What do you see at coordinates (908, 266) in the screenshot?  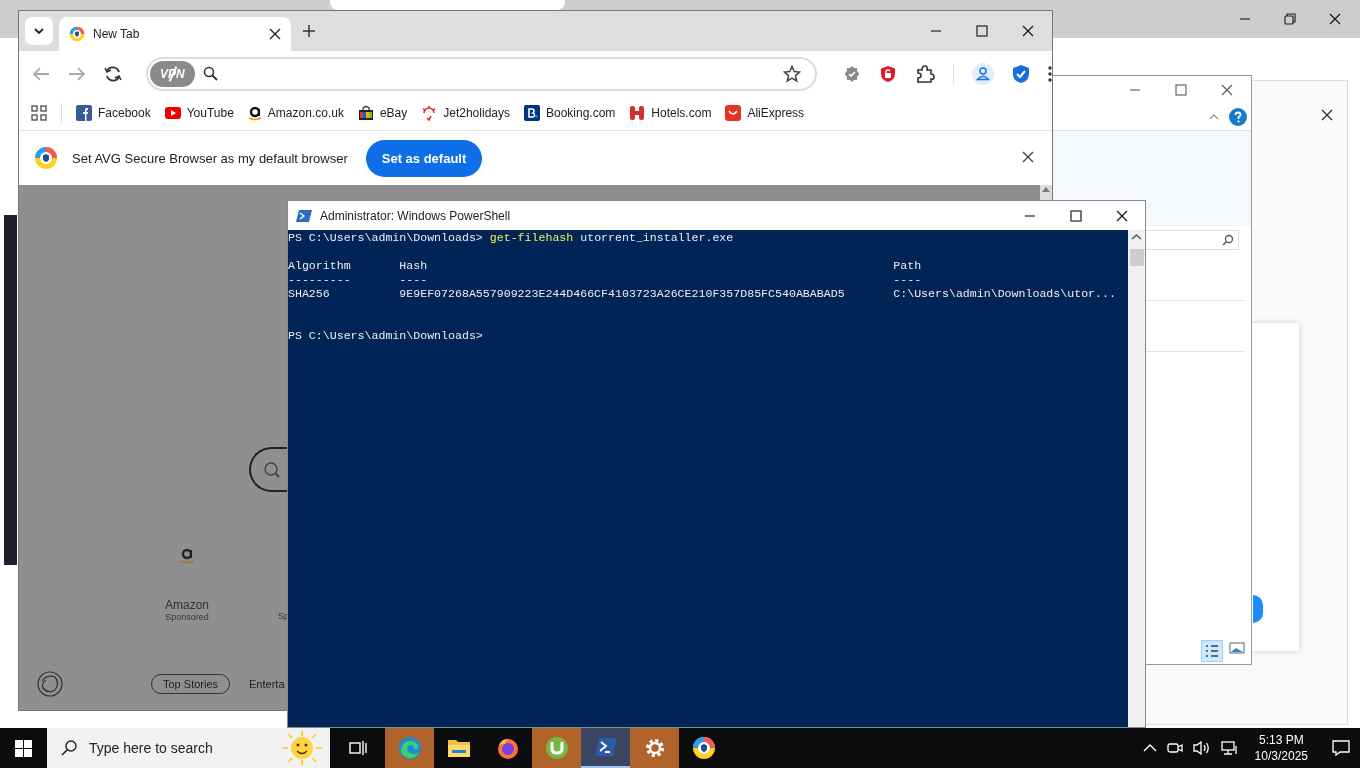 I see `column-header: Path` at bounding box center [908, 266].